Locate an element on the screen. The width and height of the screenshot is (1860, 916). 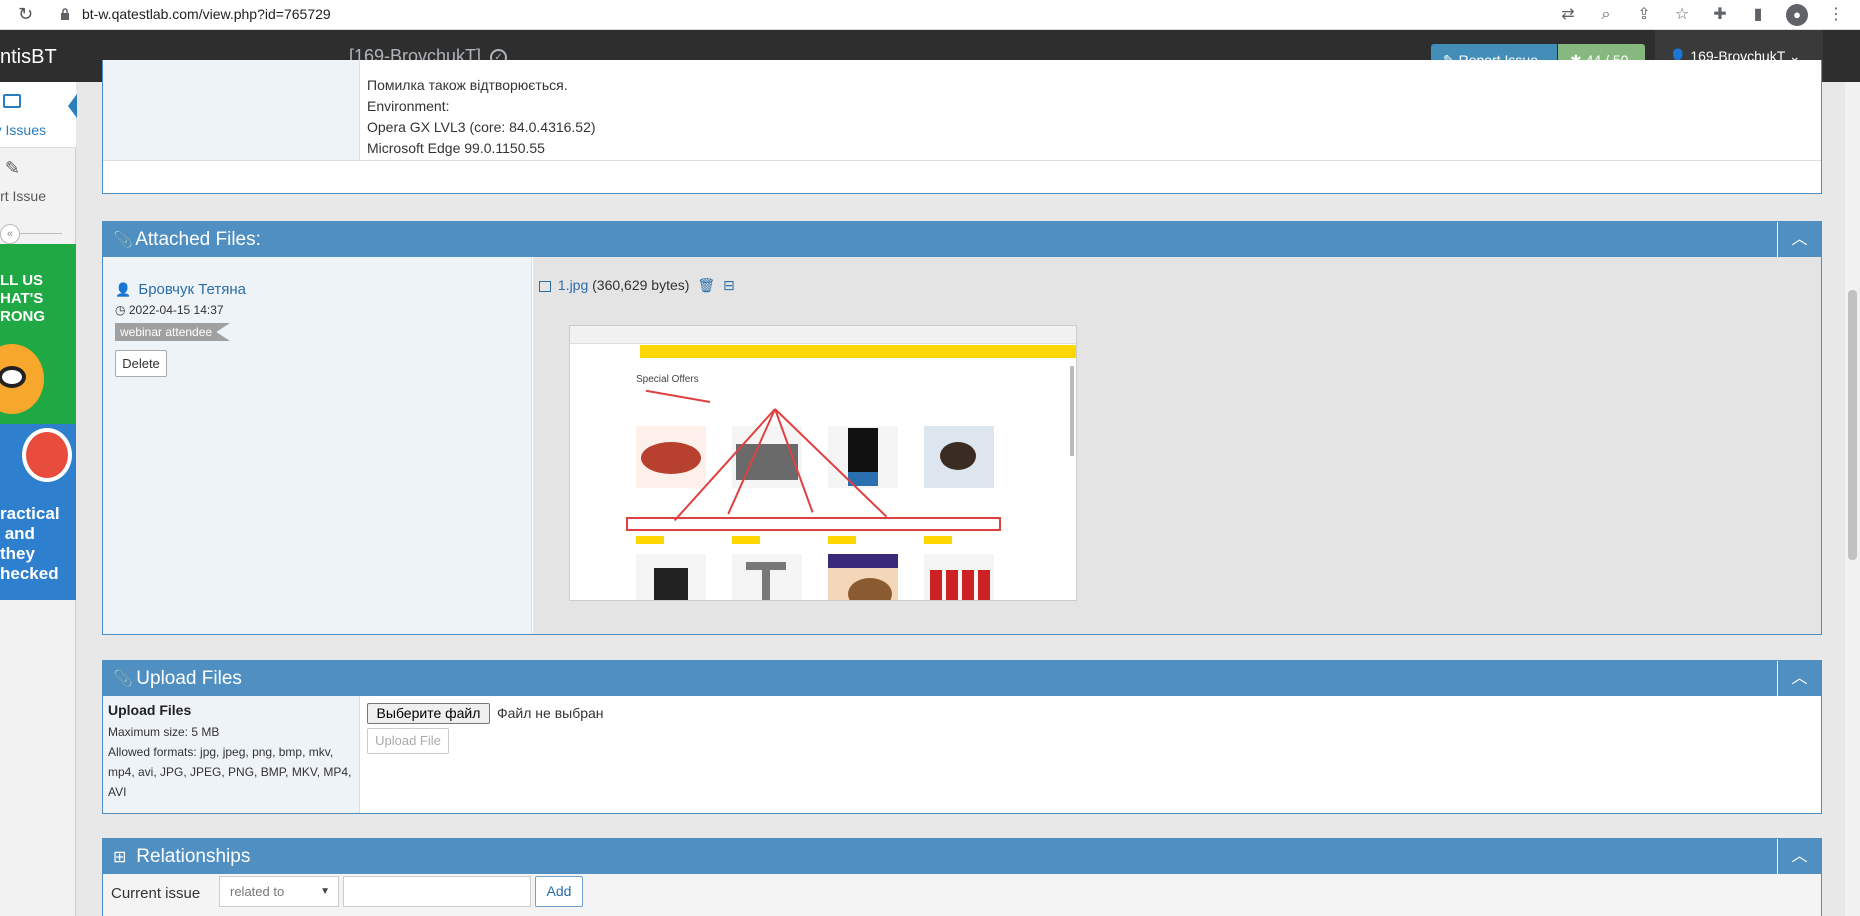
address-bar: bt-w.qatestlab.com/view.php?id=765729 is located at coordinates (206, 14).